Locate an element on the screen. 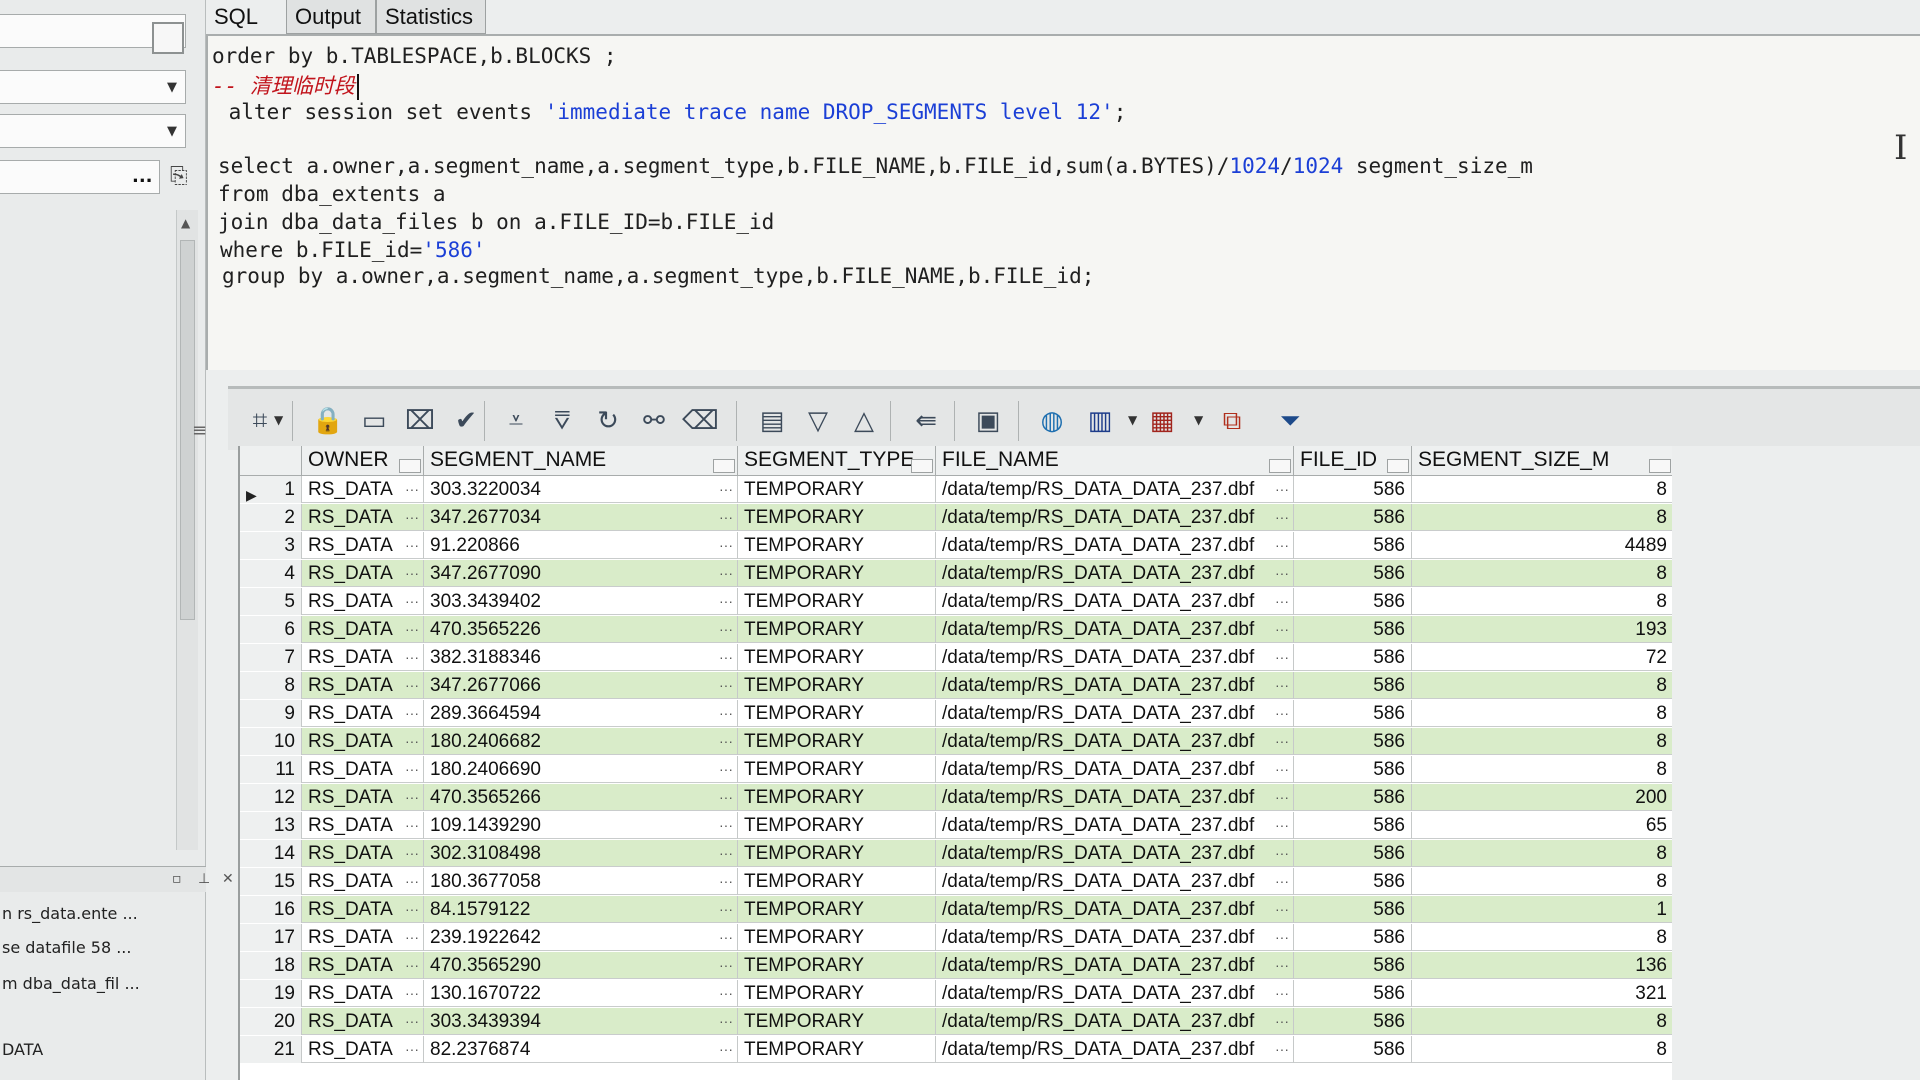  left-object-type-dropdown: ▼ is located at coordinates (93, 87).